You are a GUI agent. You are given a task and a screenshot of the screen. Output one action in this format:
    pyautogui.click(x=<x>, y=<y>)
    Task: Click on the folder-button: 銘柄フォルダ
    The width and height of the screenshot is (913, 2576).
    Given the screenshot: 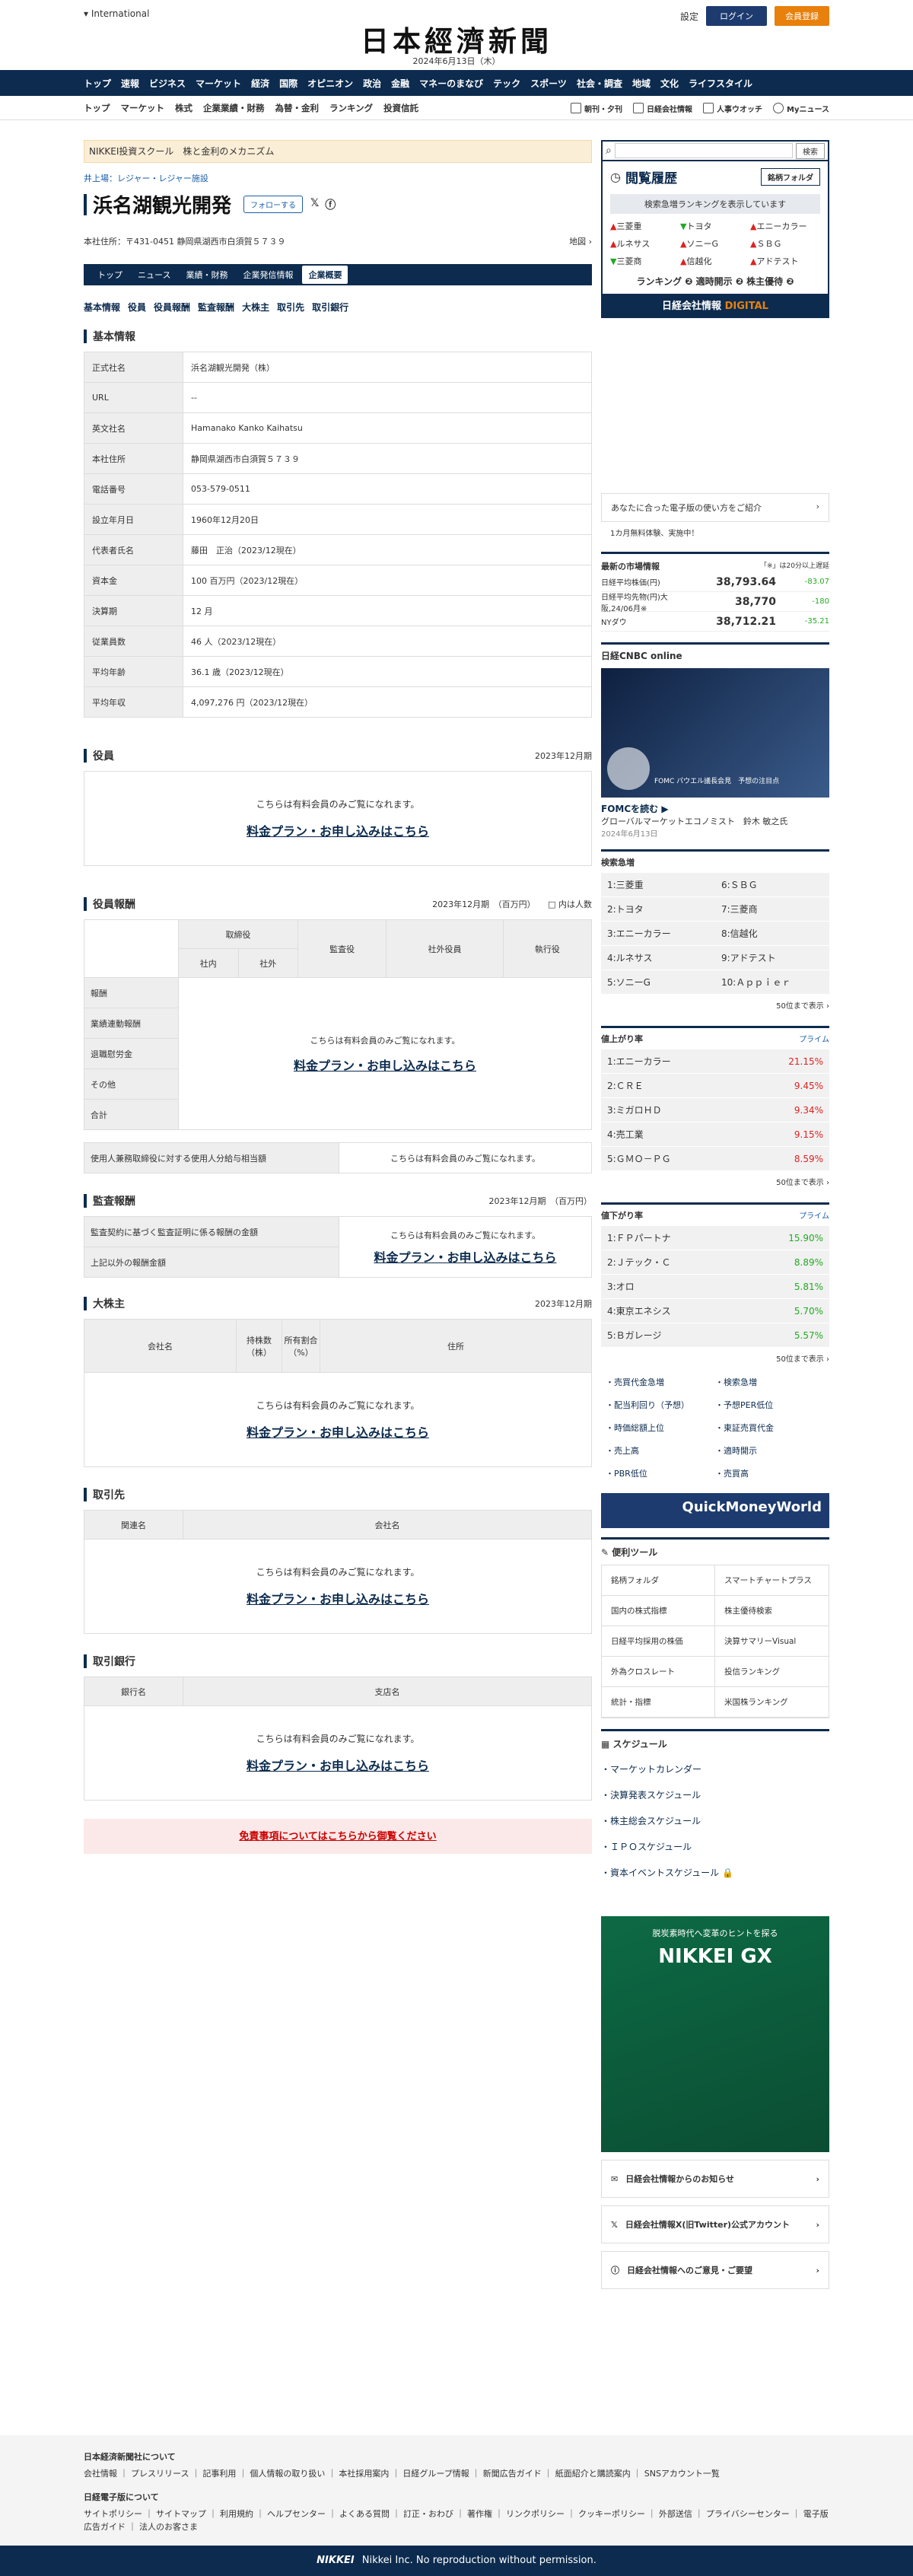 What is the action you would take?
    pyautogui.click(x=790, y=177)
    